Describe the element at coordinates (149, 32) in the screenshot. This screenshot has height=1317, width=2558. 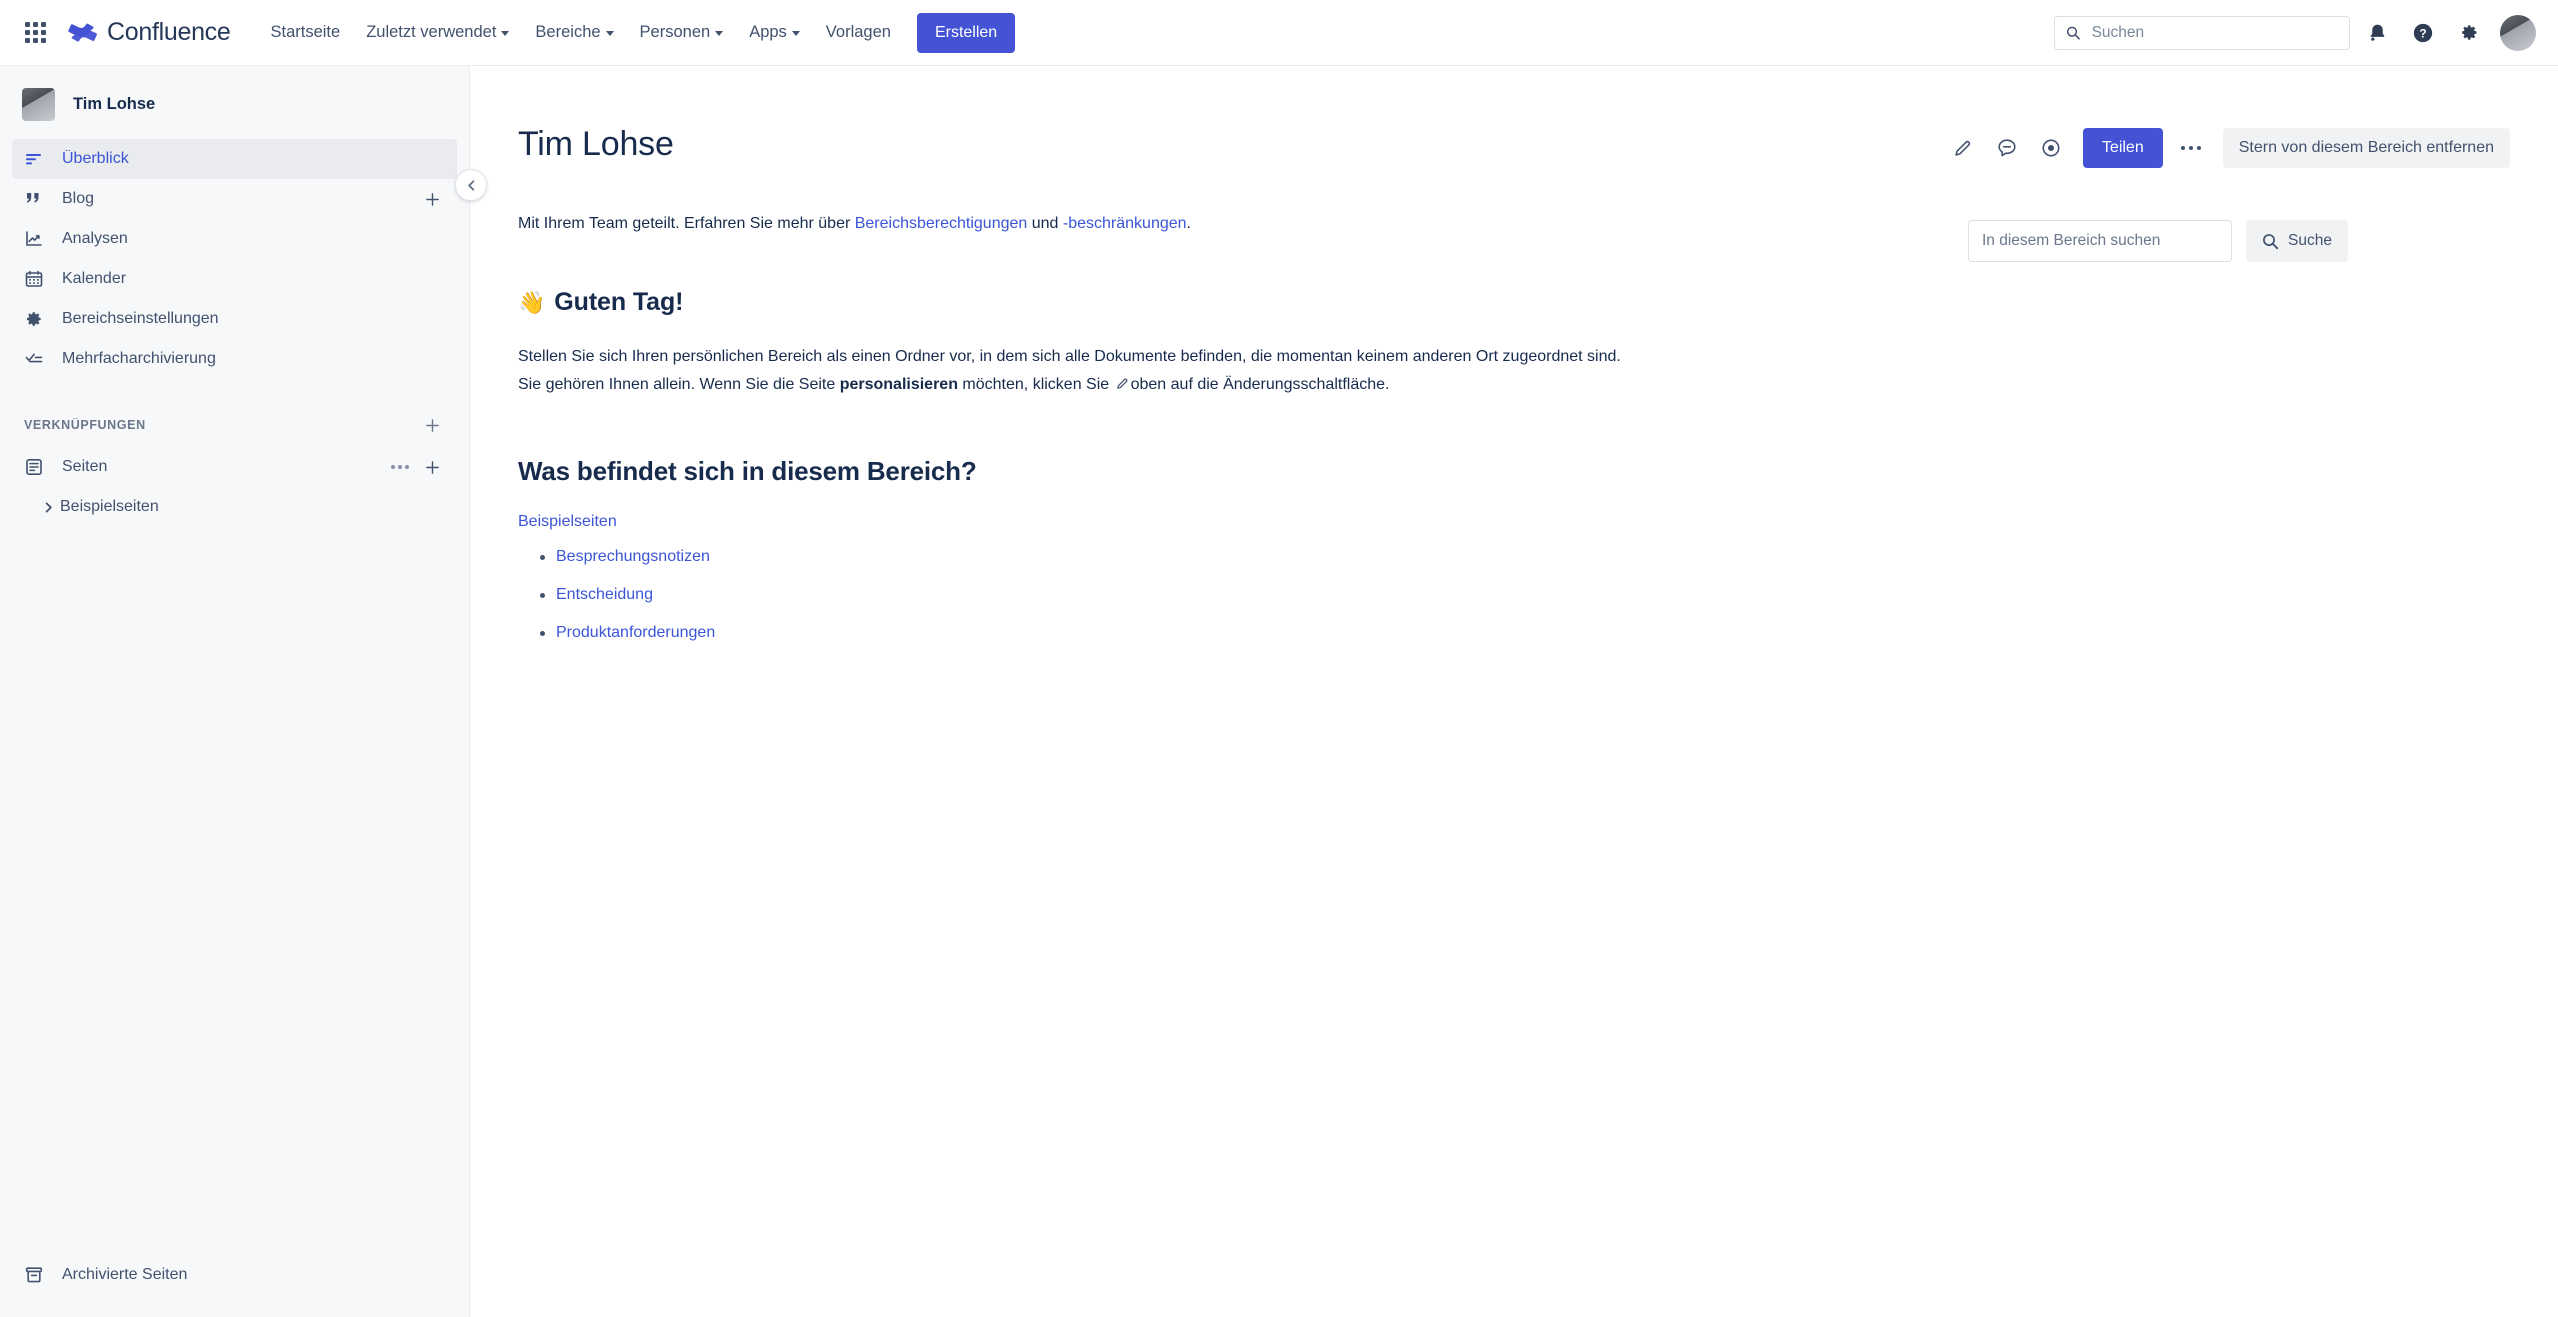
I see `confluence-home-link: Confluence` at that location.